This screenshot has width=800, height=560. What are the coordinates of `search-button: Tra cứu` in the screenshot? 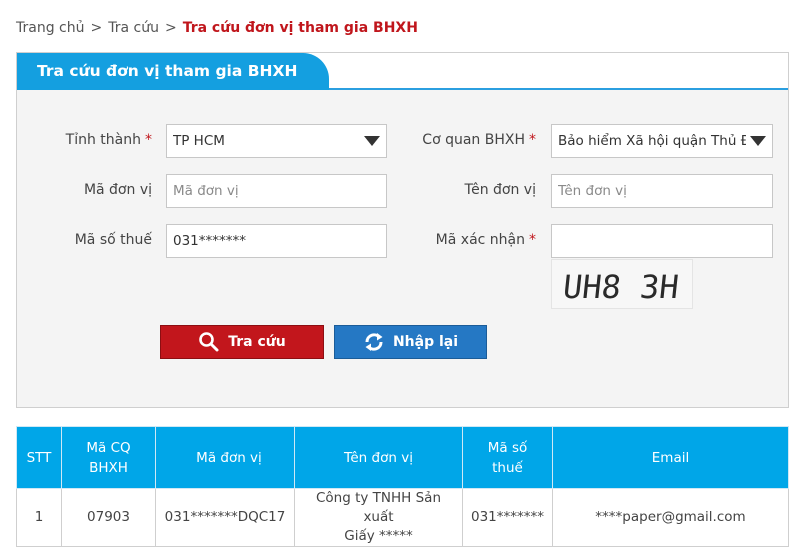 It's located at (242, 342).